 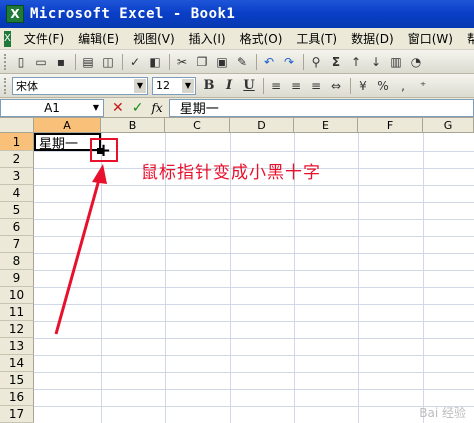 I want to click on increase-decimal-icon: ⁺, so click(x=423, y=86).